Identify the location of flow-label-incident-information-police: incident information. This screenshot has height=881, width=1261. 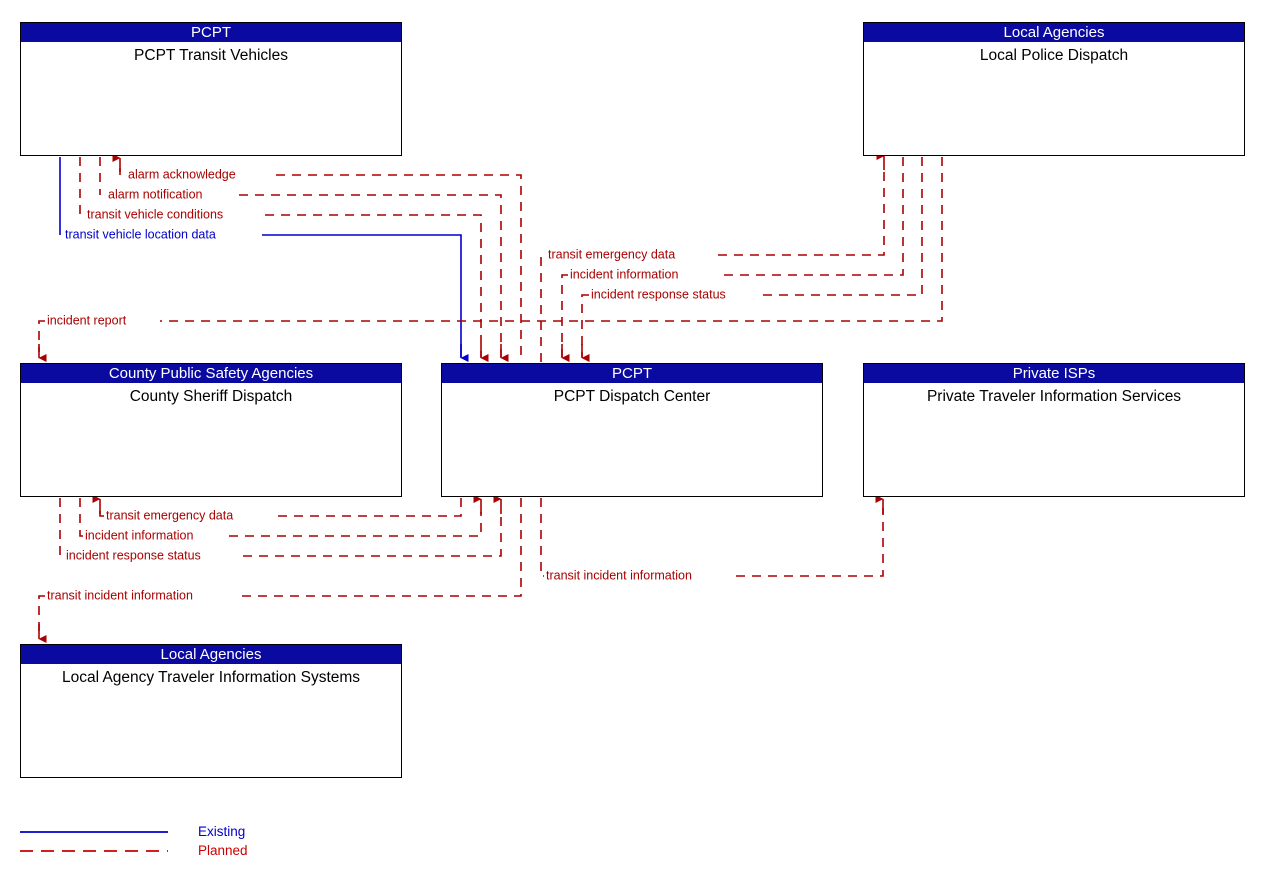
(624, 274).